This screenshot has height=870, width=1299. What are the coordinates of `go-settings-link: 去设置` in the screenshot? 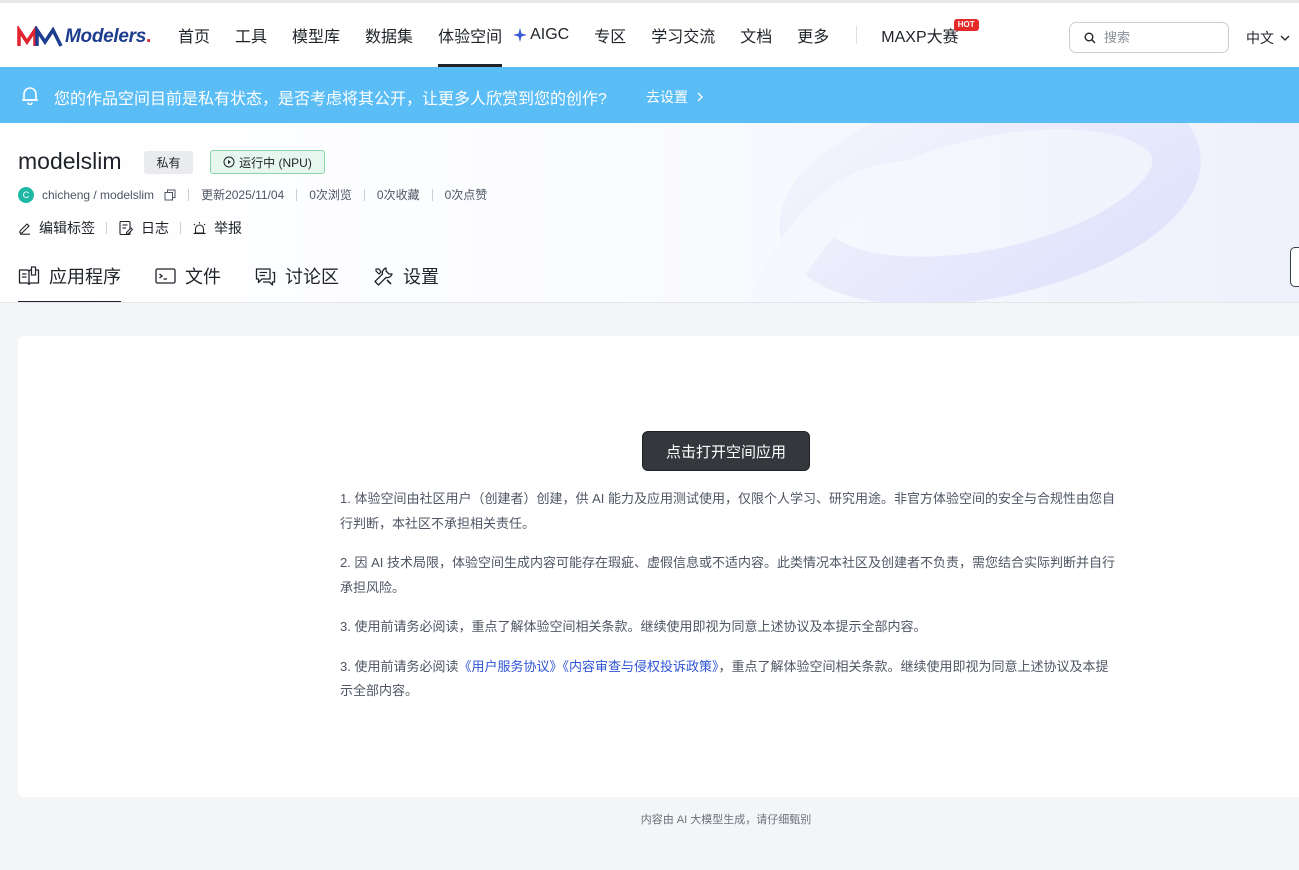 It's located at (676, 97).